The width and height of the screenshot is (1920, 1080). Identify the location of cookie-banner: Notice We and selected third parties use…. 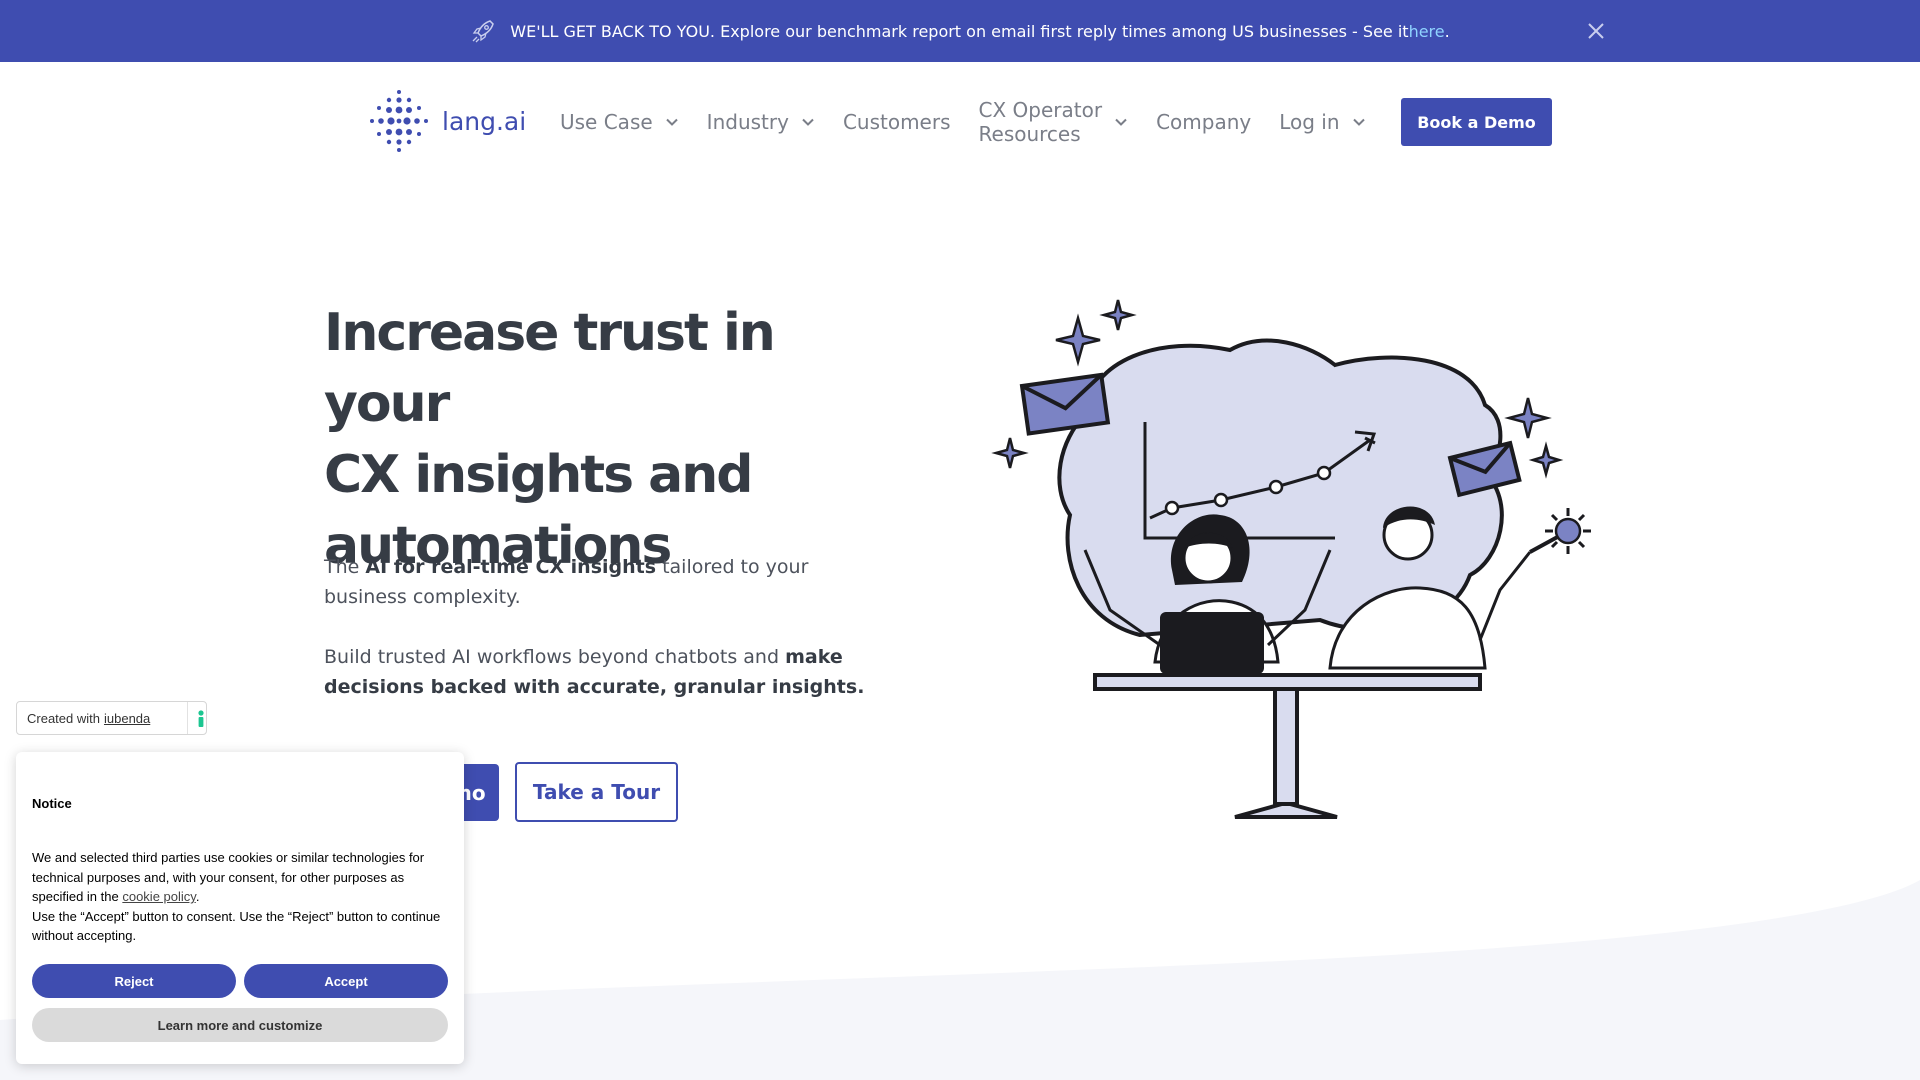
(240, 908).